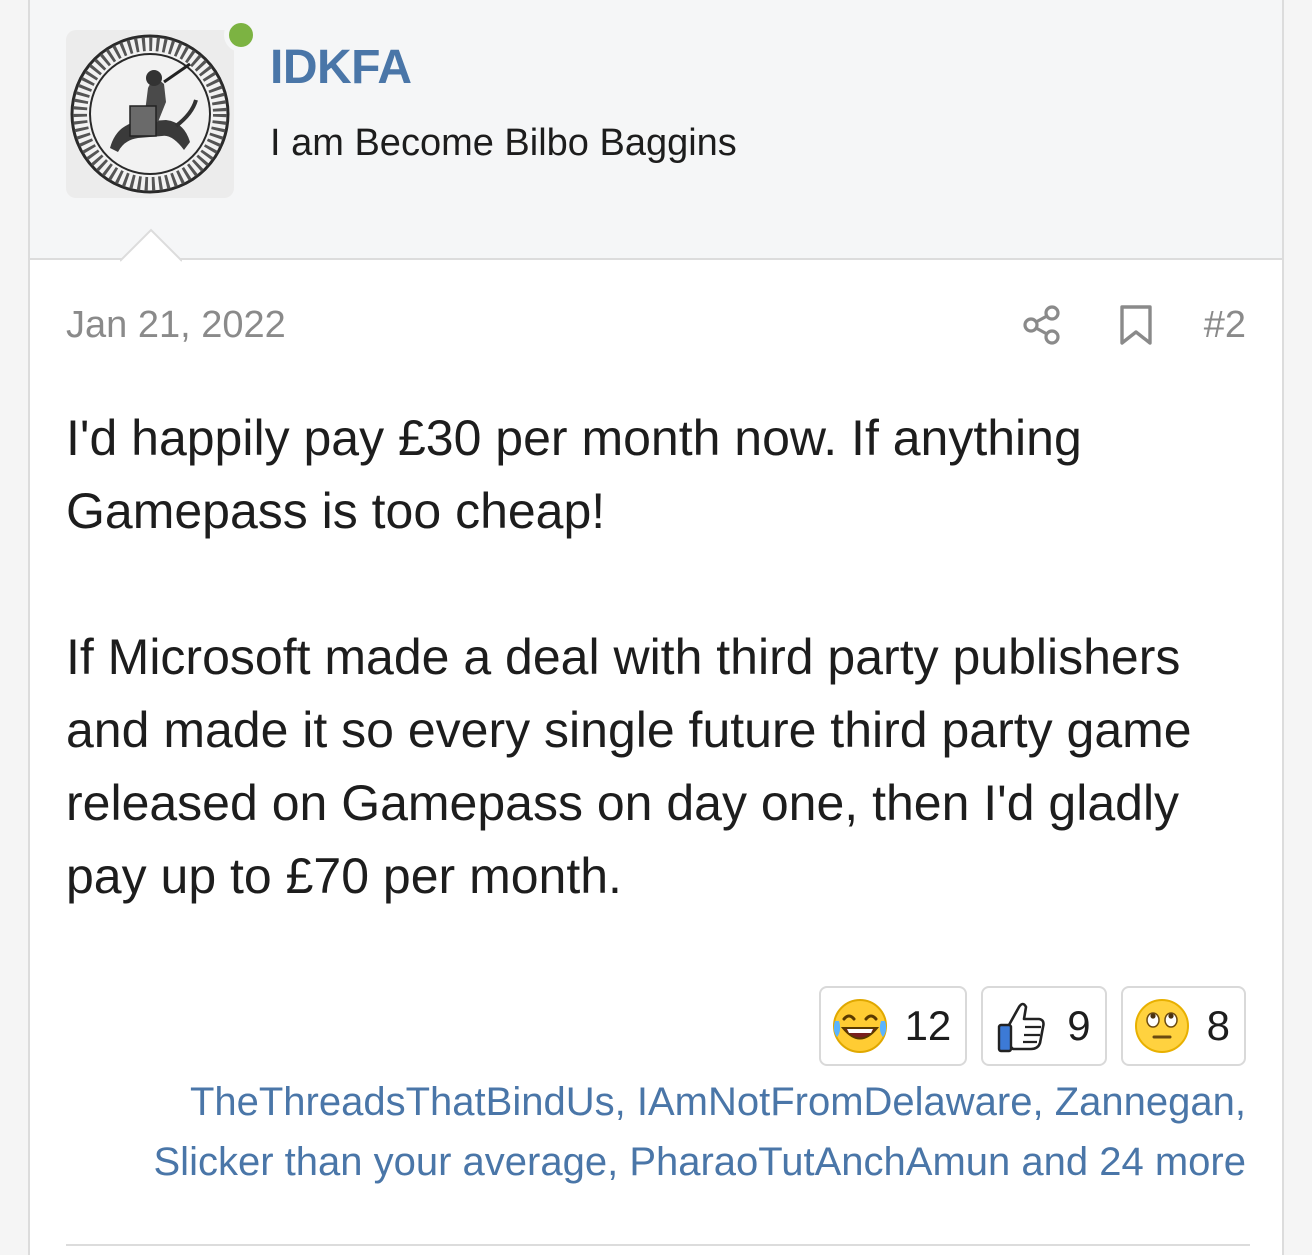 This screenshot has height=1255, width=1312. What do you see at coordinates (381, 1162) in the screenshot?
I see `reactor-link: Slicker than your average` at bounding box center [381, 1162].